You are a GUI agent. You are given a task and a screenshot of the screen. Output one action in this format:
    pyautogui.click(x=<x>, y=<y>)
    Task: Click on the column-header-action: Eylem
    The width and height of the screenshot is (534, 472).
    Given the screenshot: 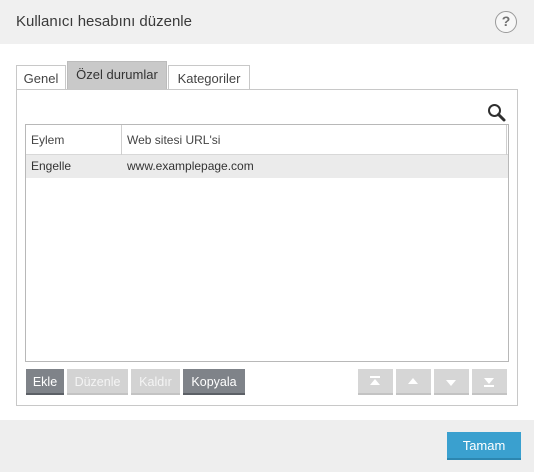 What is the action you would take?
    pyautogui.click(x=74, y=140)
    